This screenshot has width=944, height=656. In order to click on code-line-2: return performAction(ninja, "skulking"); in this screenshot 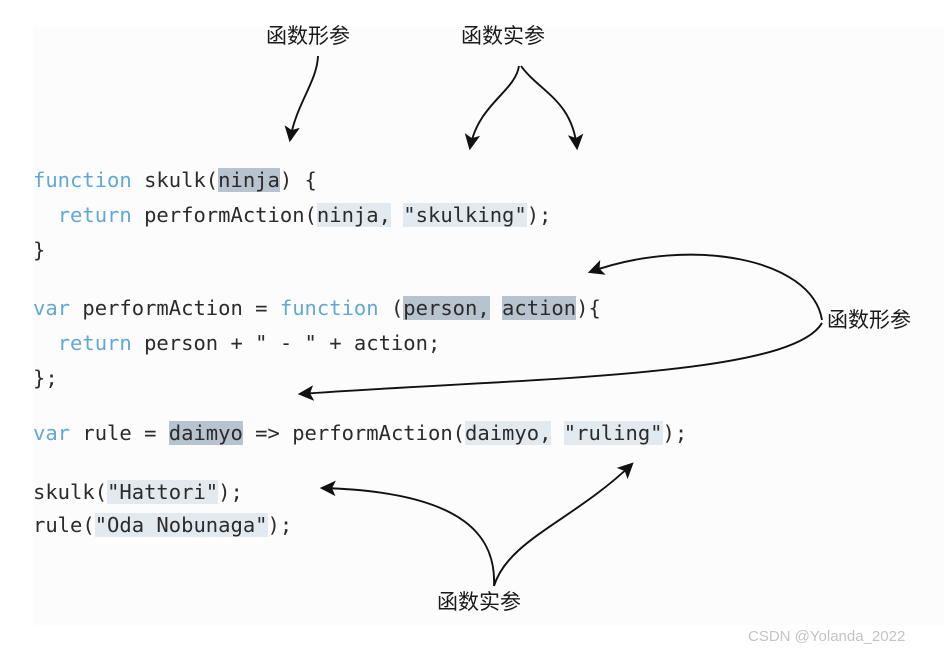, I will do `click(292, 215)`.